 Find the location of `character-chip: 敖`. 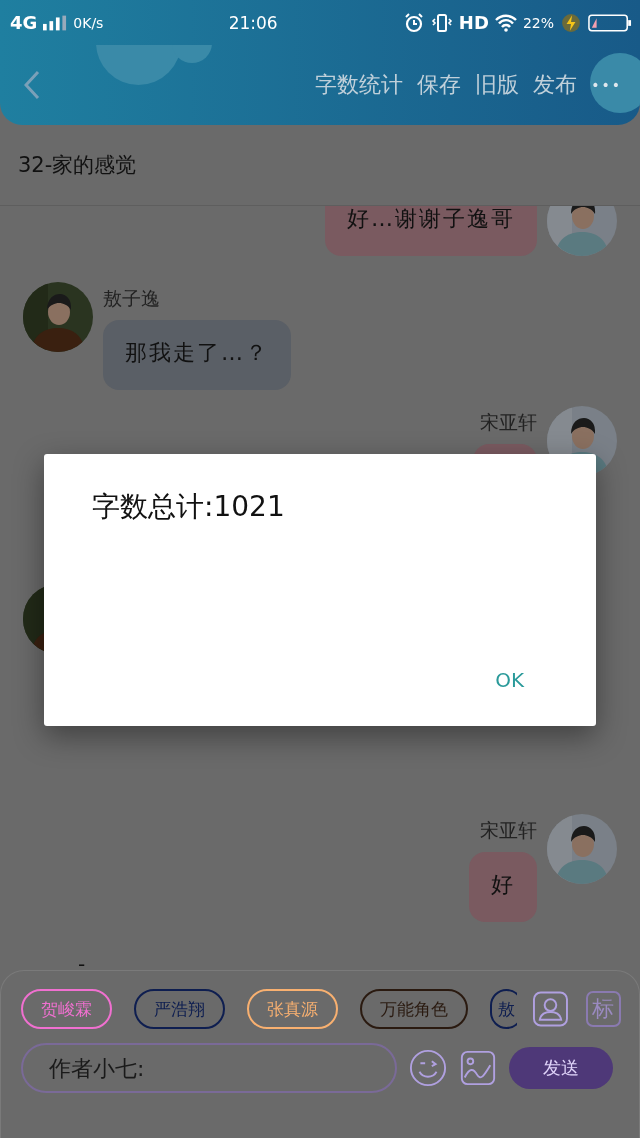

character-chip: 敖 is located at coordinates (503, 1009).